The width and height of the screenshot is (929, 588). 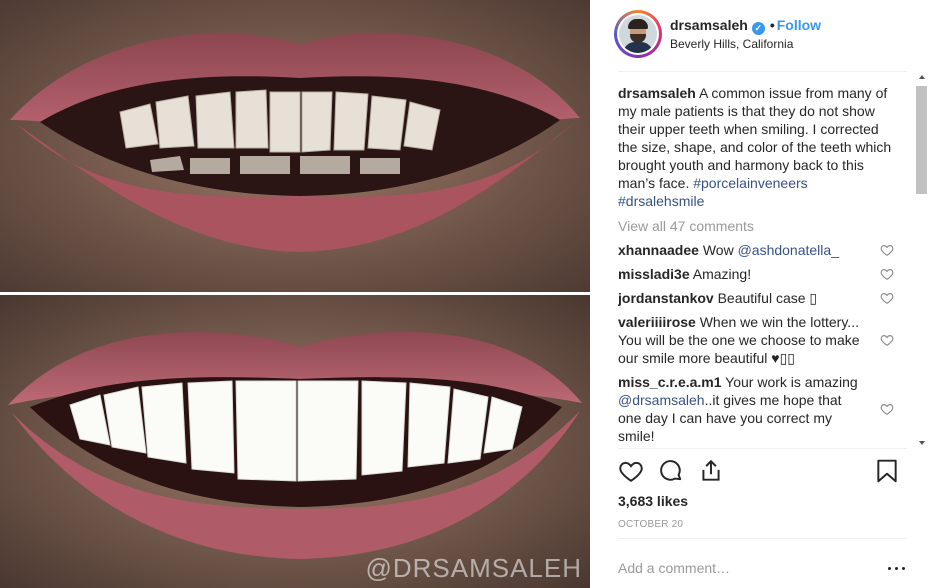 I want to click on comment-username: miss_c.r.e.a.m1, so click(x=670, y=382).